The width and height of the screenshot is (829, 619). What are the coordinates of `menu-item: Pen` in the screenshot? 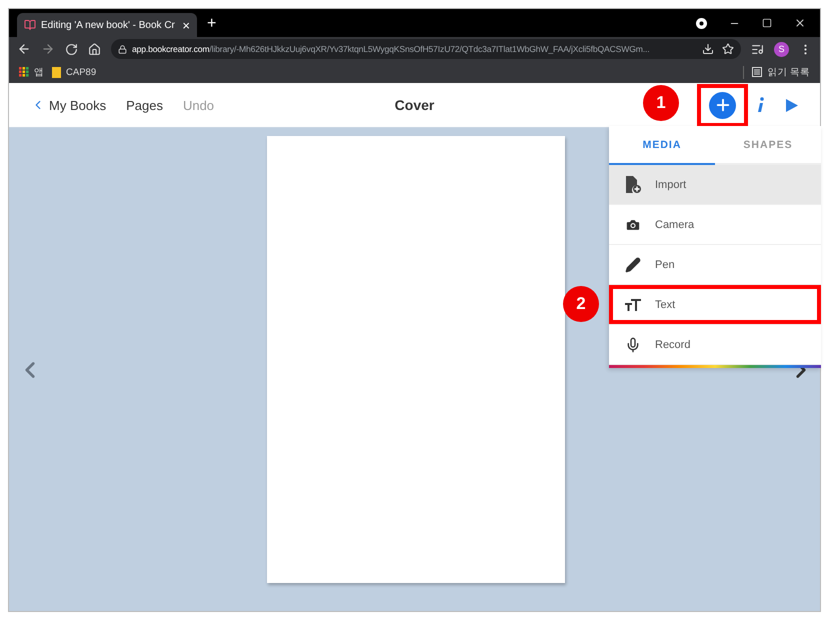 It's located at (715, 265).